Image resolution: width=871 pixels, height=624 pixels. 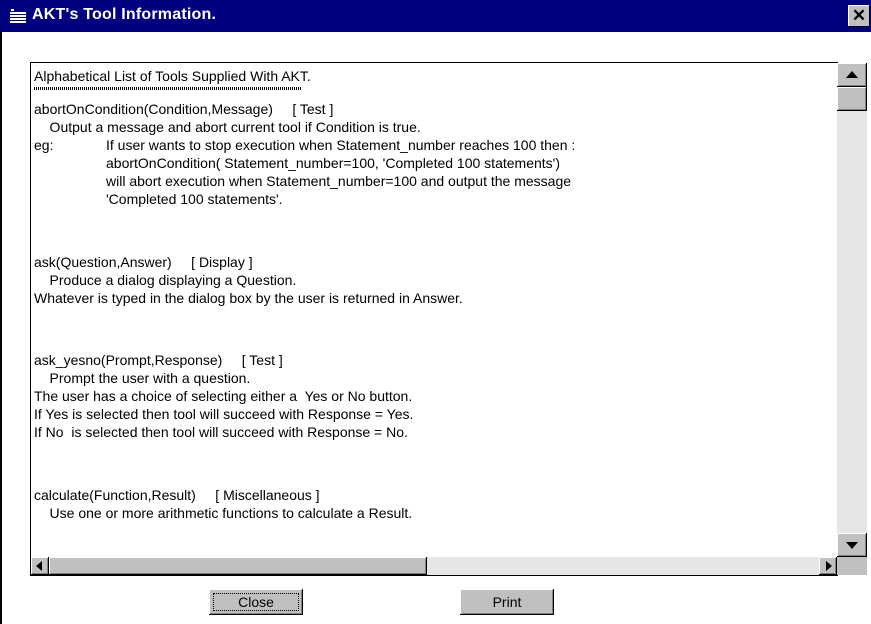 What do you see at coordinates (194, 199) in the screenshot?
I see `example-text: 'Completed 100 statements'.` at bounding box center [194, 199].